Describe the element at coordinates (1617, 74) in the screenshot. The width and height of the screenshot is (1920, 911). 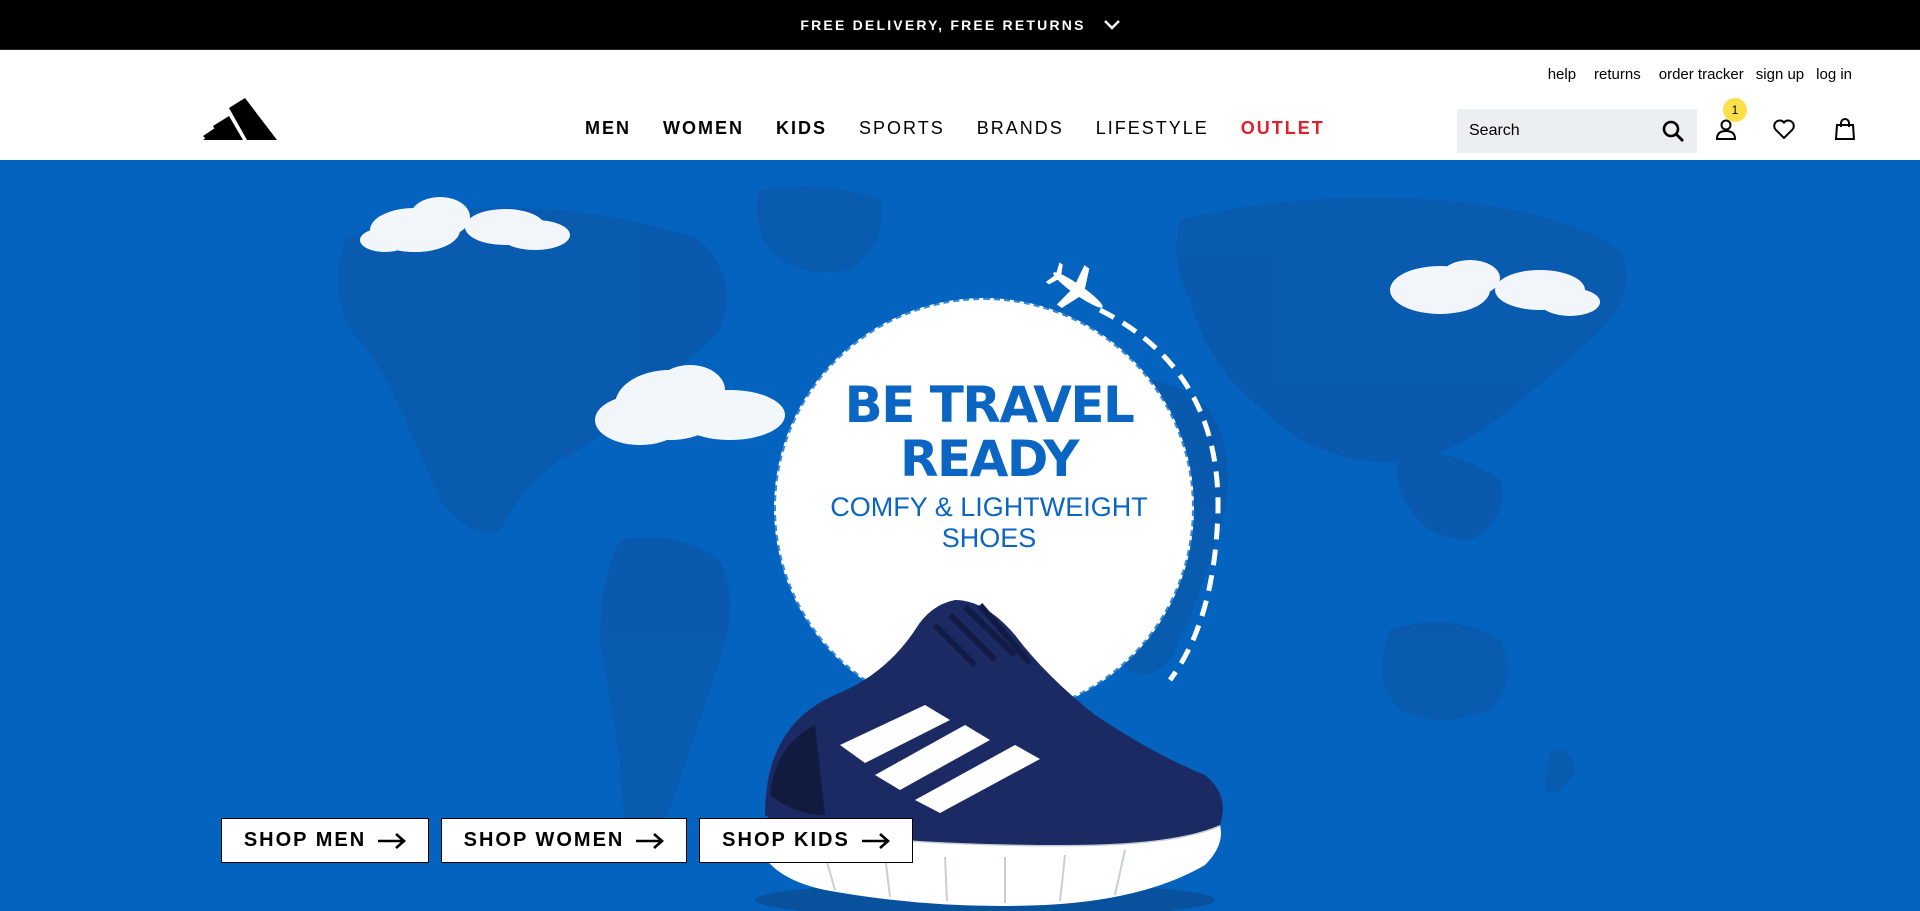
I see `returns-link: returns` at that location.